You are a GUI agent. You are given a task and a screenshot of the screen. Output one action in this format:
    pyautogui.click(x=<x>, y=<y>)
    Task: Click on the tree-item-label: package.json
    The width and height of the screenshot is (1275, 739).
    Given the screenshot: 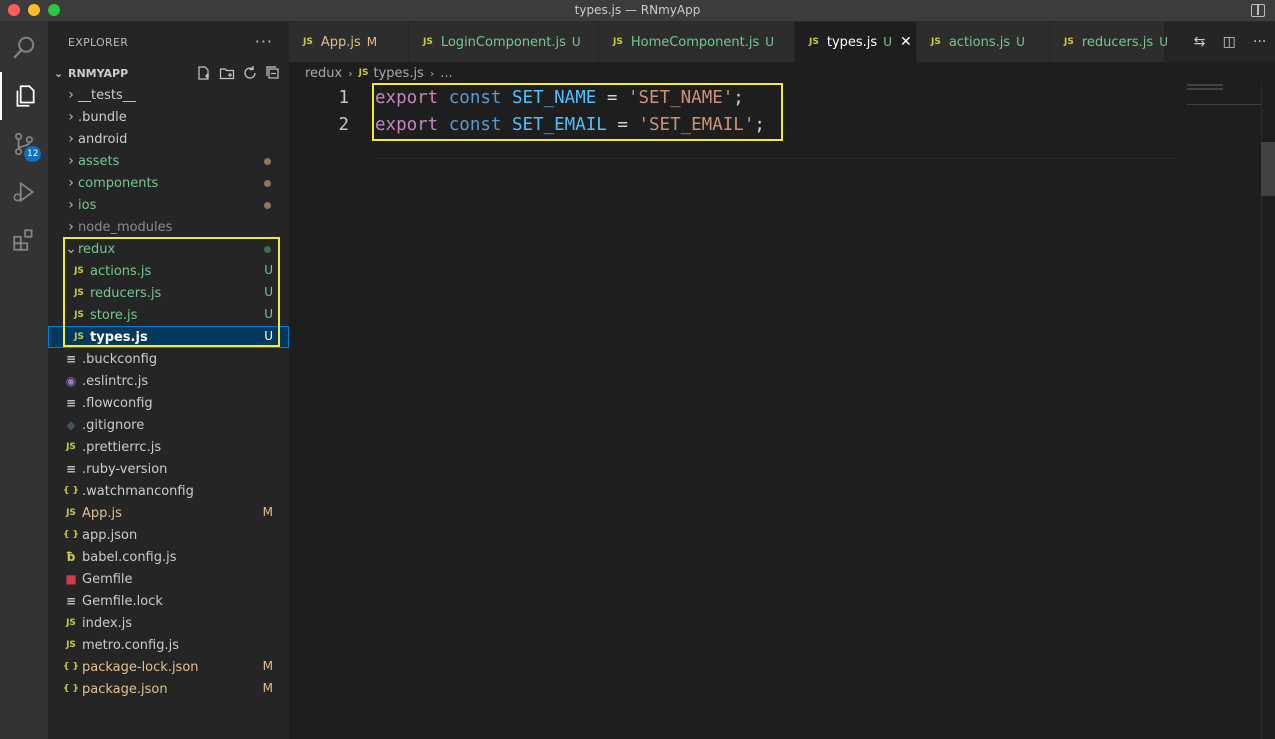 What is the action you would take?
    pyautogui.click(x=125, y=689)
    